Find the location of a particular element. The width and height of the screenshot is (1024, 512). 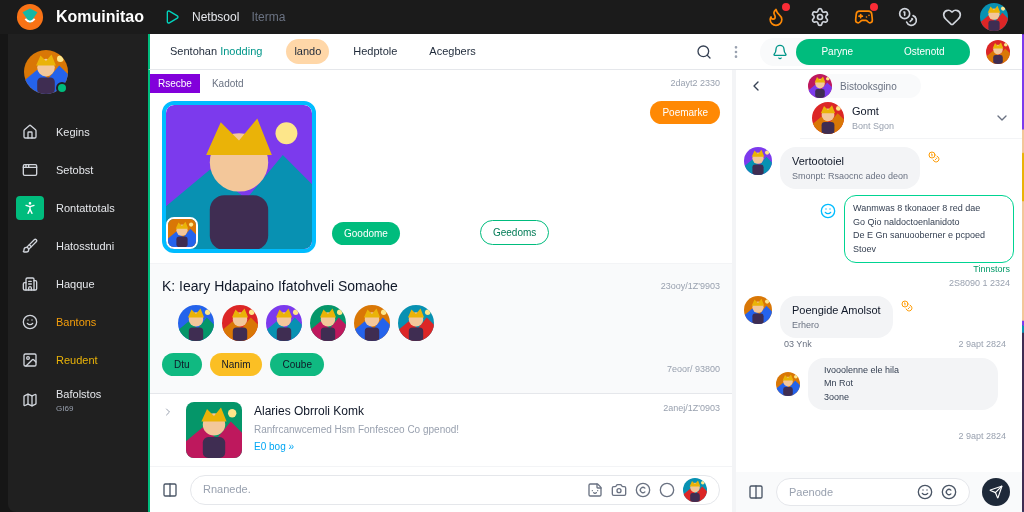

item-subtitle: GI69 is located at coordinates (65, 408).